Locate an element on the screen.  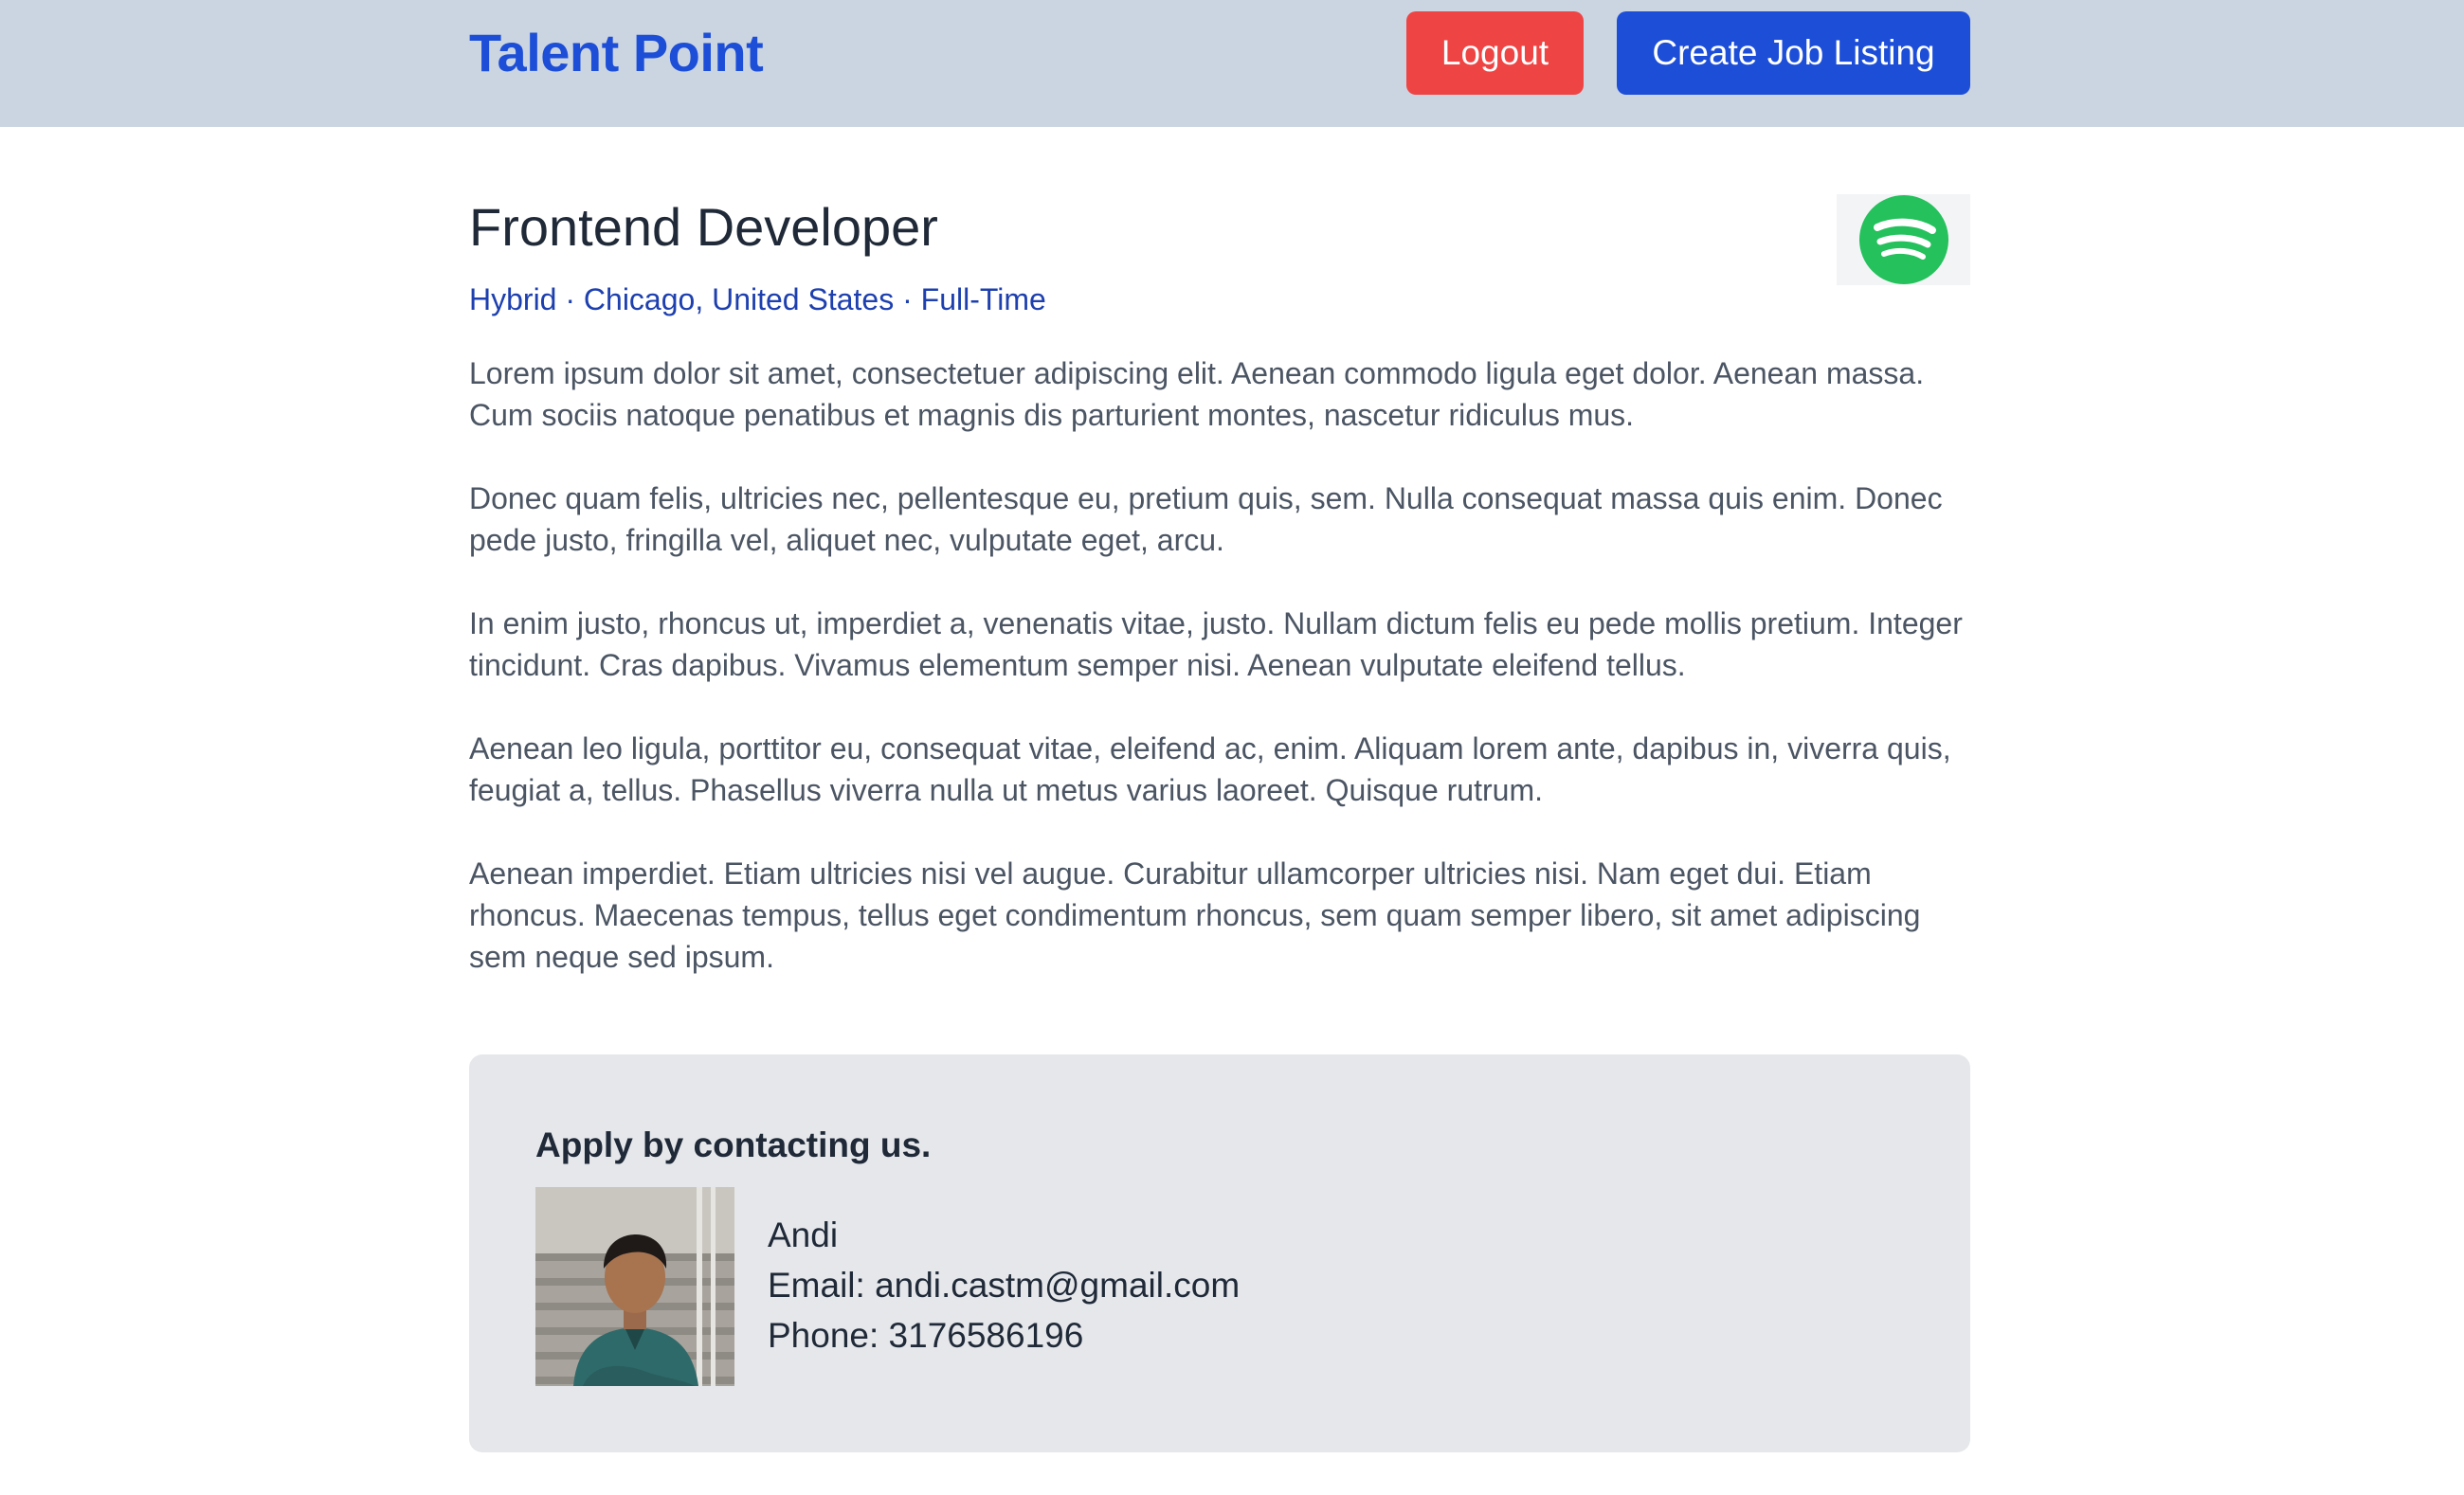
avatar is located at coordinates (634, 1286).